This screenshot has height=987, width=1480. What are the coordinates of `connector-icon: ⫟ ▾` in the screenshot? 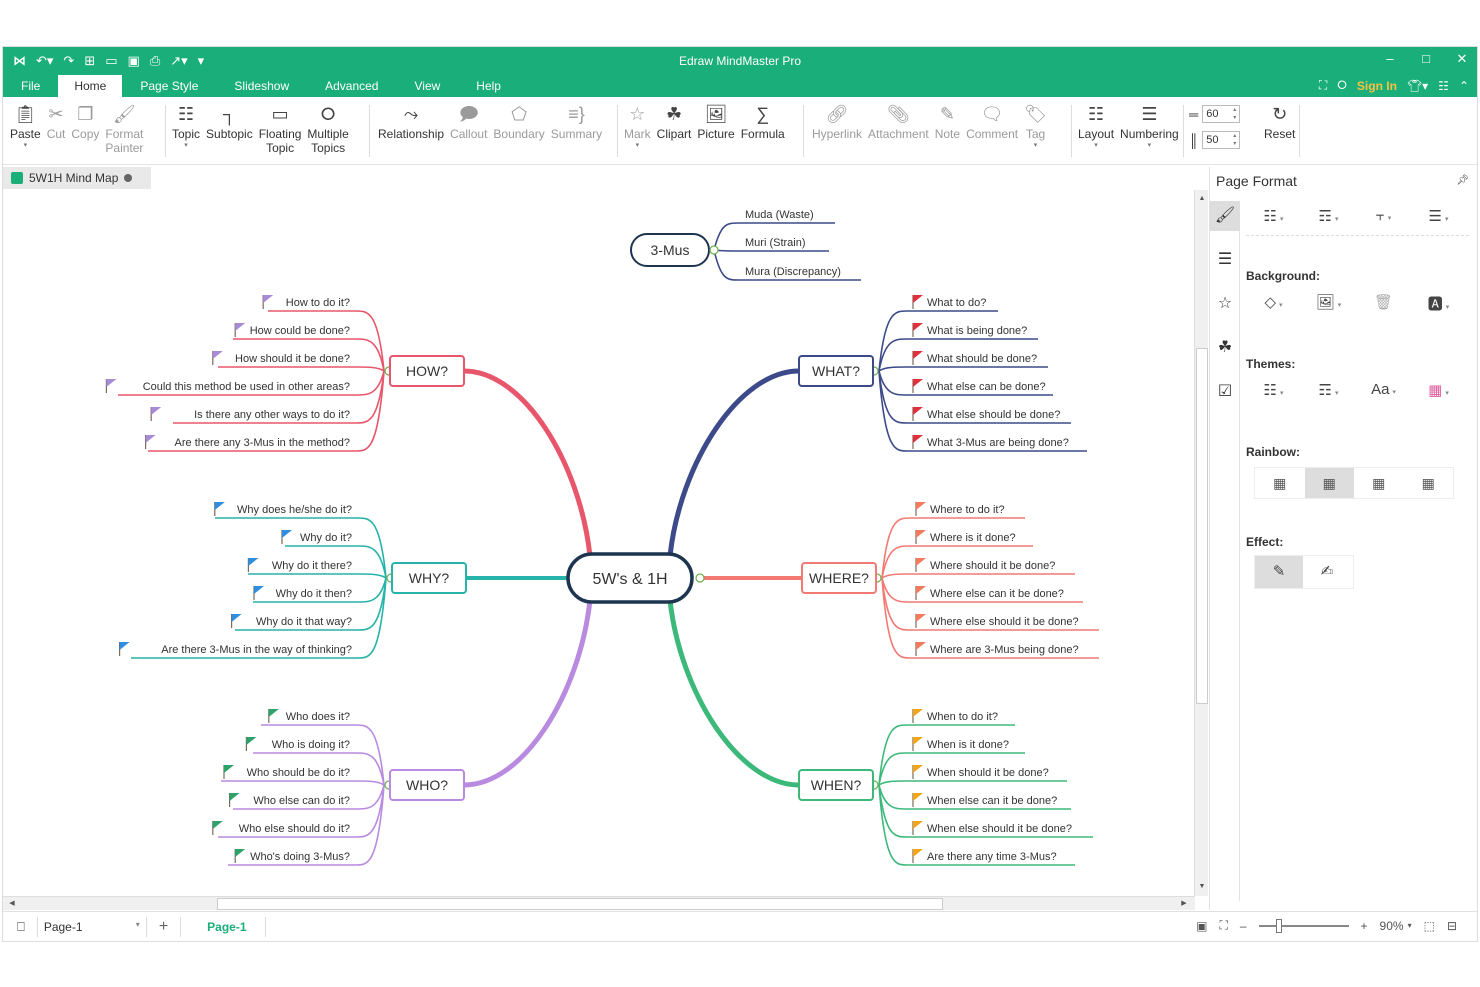 It's located at (1383, 216).